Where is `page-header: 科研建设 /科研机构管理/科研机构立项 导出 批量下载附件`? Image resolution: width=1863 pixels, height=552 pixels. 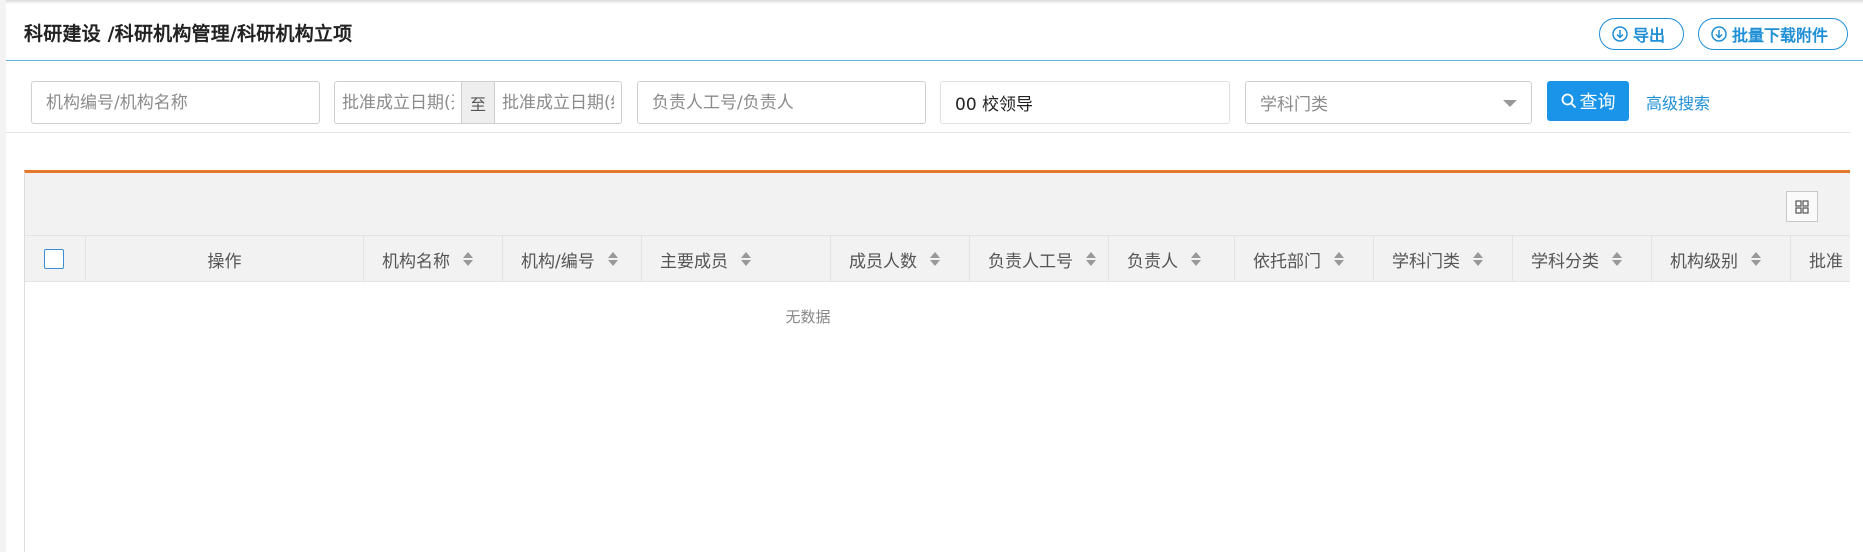
page-header: 科研建设 /科研机构管理/科研机构立项 导出 批量下载附件 is located at coordinates (934, 30).